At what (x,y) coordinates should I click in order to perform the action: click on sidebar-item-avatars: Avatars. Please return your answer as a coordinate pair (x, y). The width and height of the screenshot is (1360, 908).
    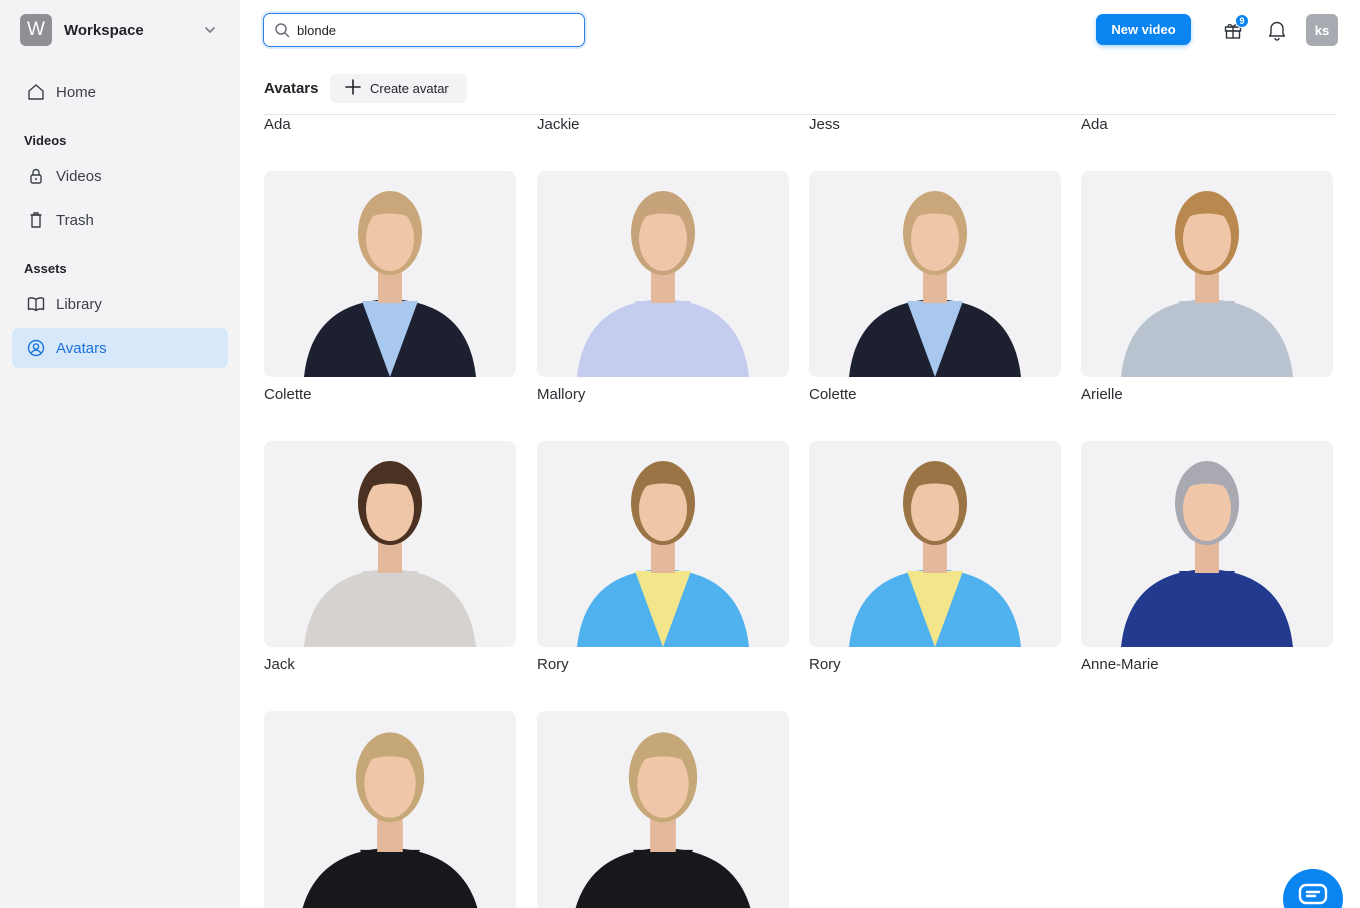
    Looking at the image, I should click on (120, 348).